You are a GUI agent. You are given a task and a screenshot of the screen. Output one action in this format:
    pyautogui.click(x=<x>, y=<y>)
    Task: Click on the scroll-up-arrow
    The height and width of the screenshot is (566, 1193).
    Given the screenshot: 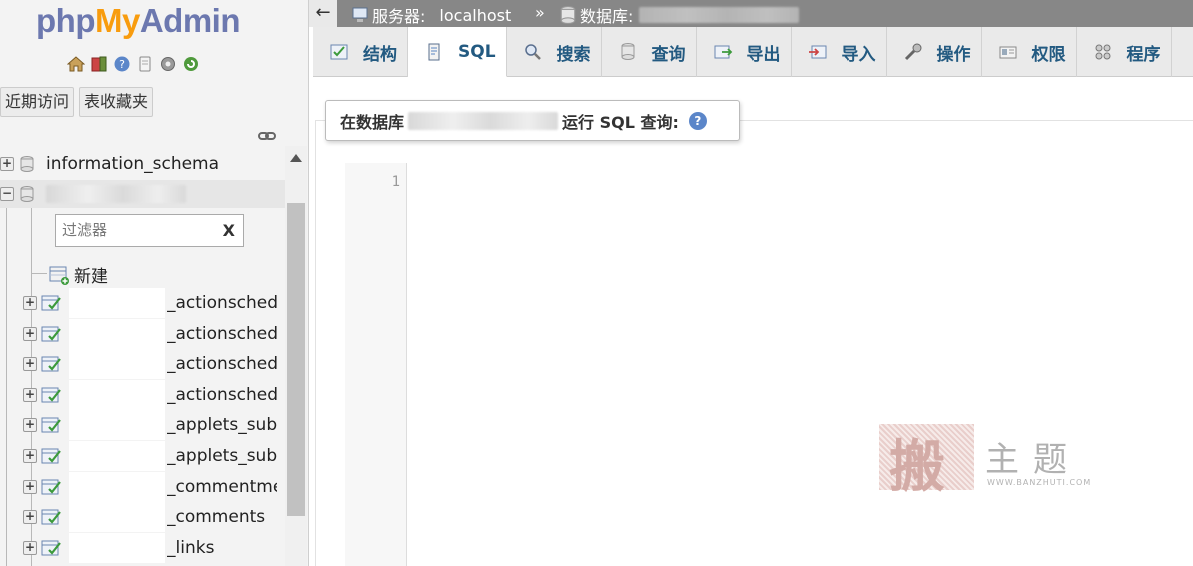 What is the action you would take?
    pyautogui.click(x=296, y=158)
    